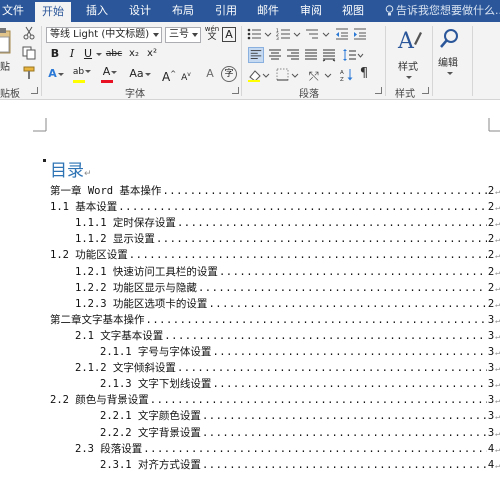 The image size is (500, 484). I want to click on find-icon, so click(450, 39).